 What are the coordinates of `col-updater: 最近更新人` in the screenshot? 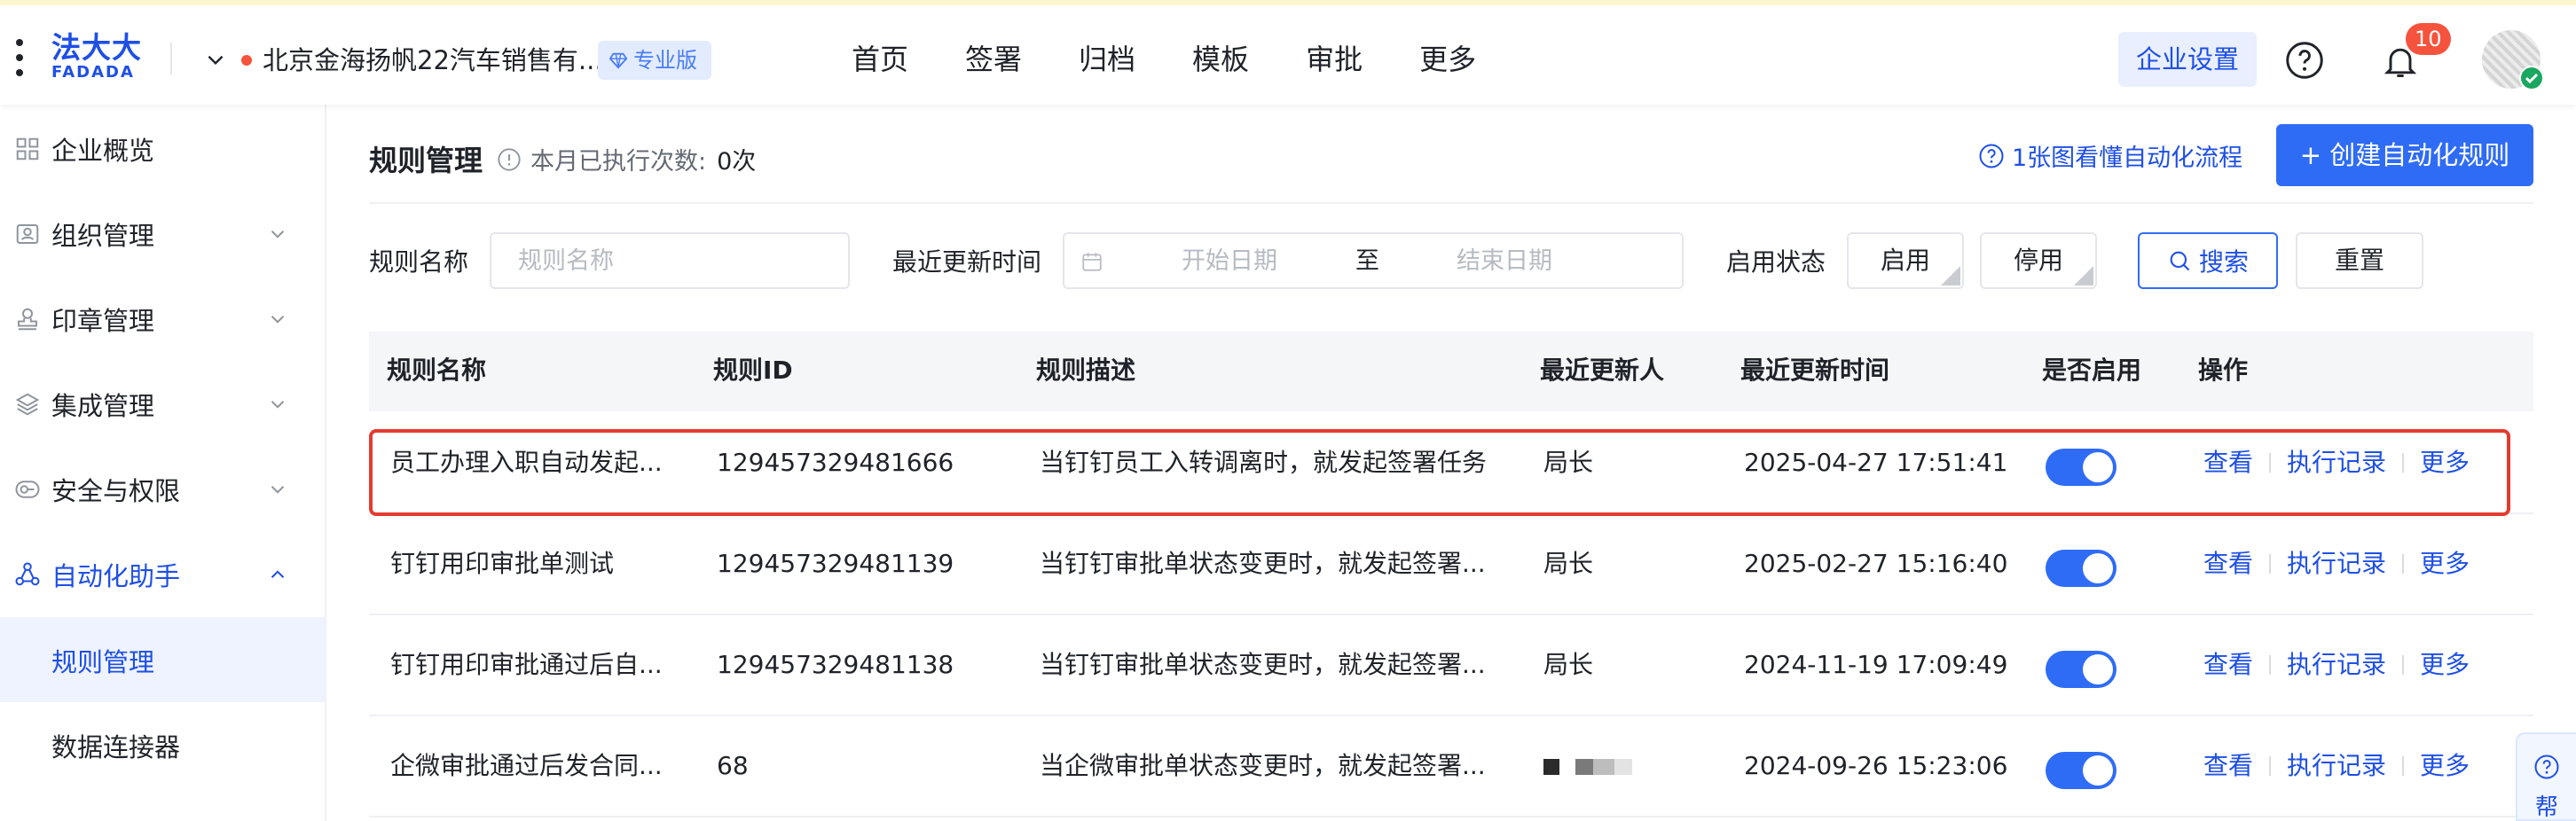 It's located at (1602, 371).